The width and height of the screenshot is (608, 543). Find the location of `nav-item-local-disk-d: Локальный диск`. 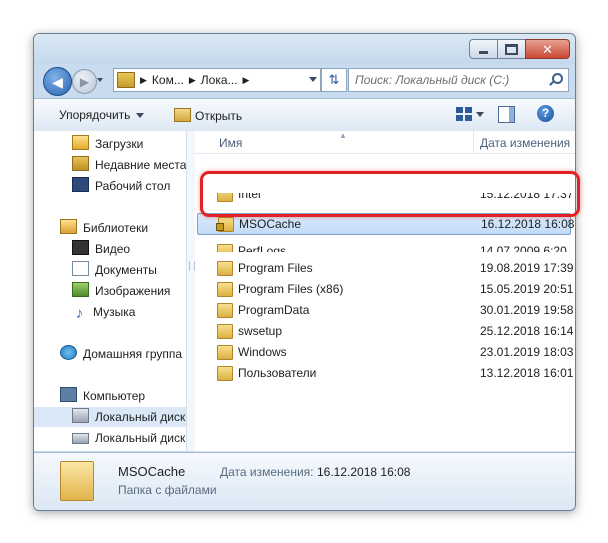

nav-item-local-disk-d: Локальный диск is located at coordinates (109, 438).